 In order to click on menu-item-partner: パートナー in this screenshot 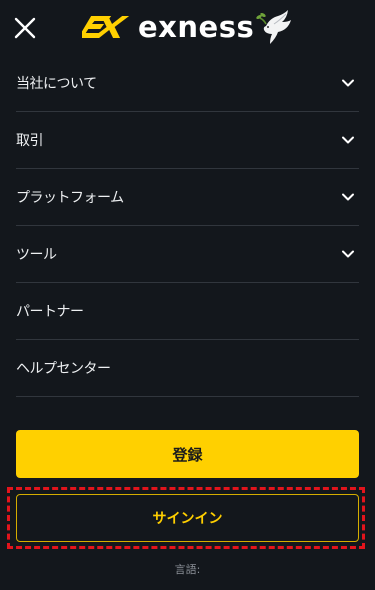, I will do `click(187, 311)`.